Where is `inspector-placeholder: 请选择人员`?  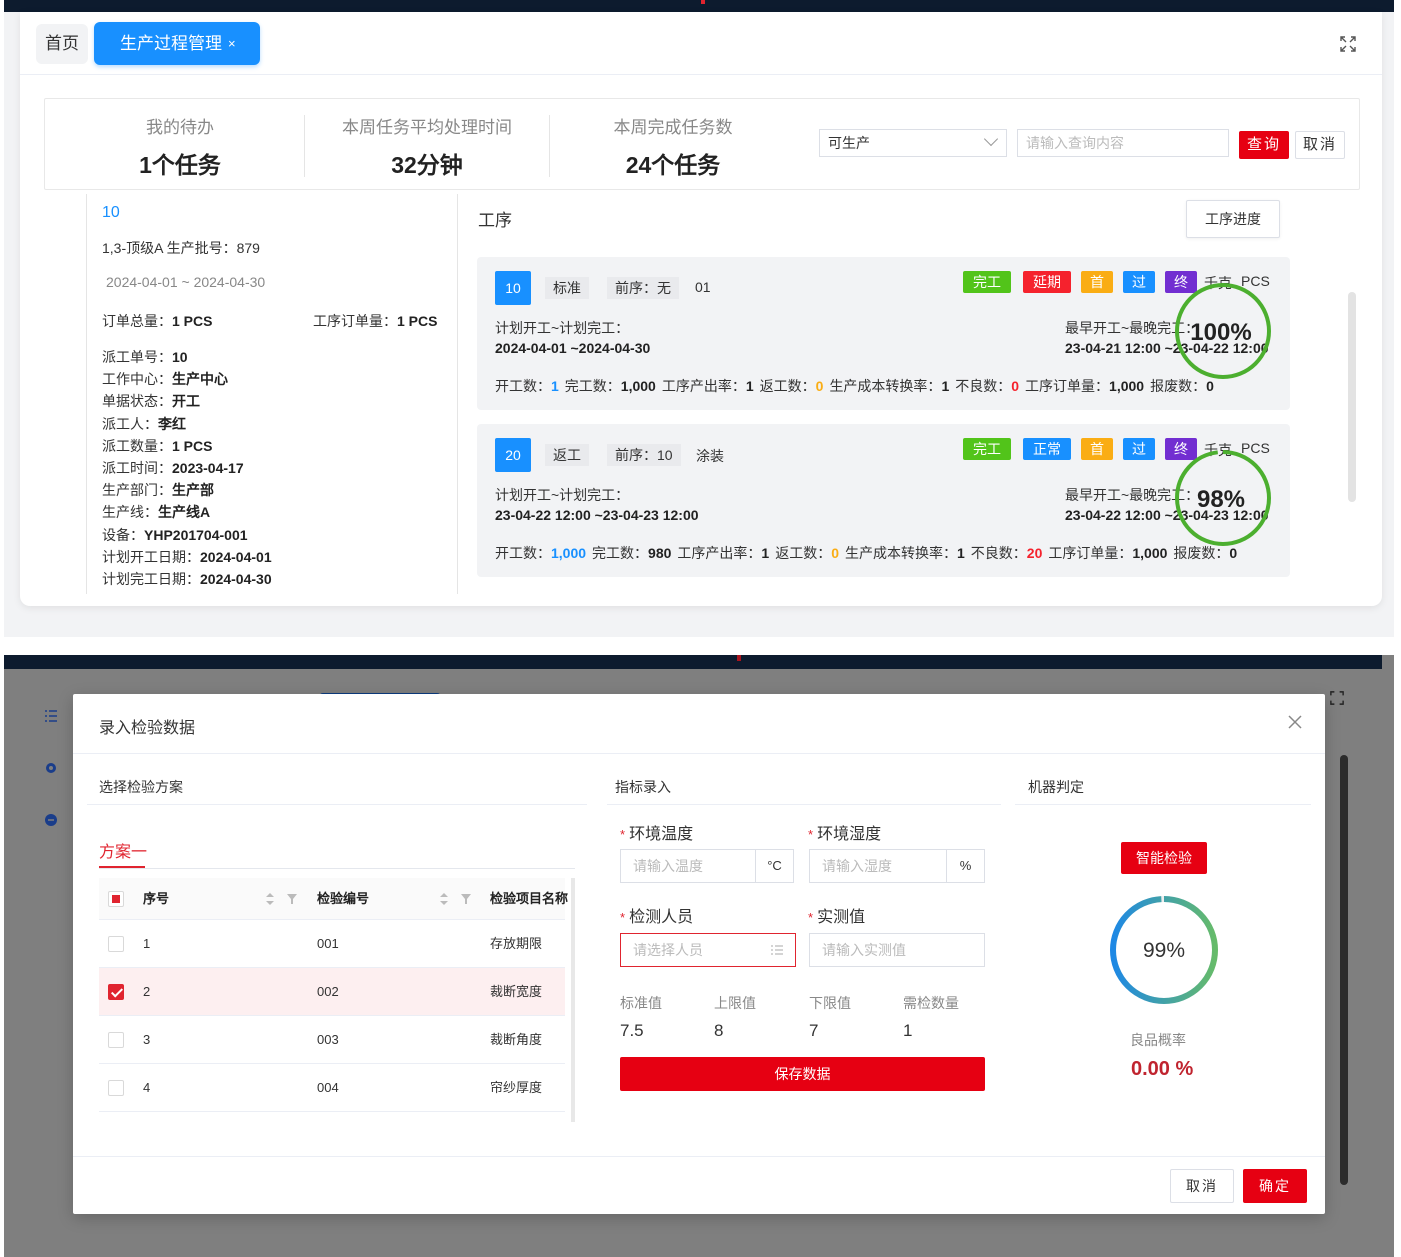 inspector-placeholder: 请选择人员 is located at coordinates (668, 950).